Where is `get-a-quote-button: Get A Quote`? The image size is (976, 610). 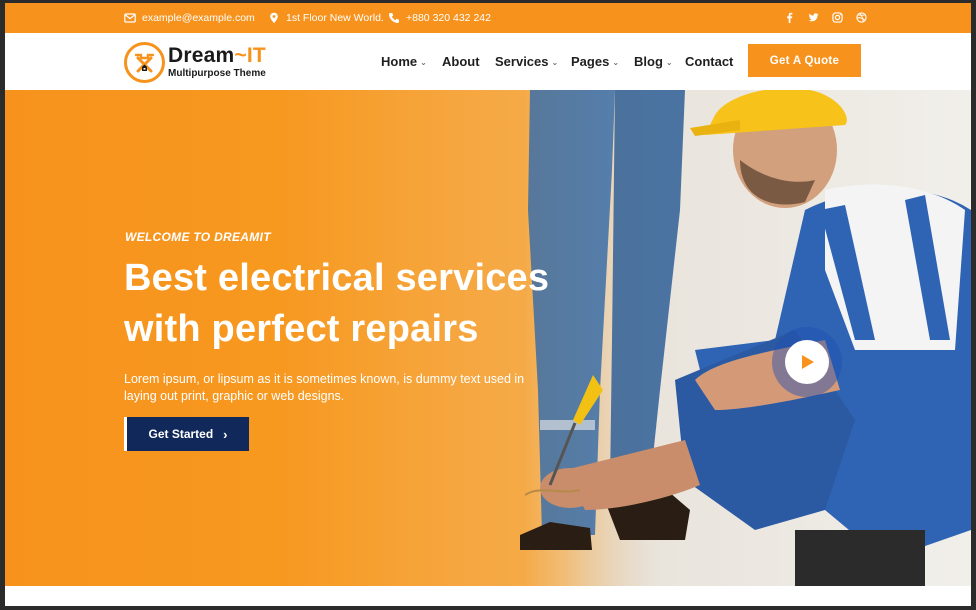 get-a-quote-button: Get A Quote is located at coordinates (804, 60).